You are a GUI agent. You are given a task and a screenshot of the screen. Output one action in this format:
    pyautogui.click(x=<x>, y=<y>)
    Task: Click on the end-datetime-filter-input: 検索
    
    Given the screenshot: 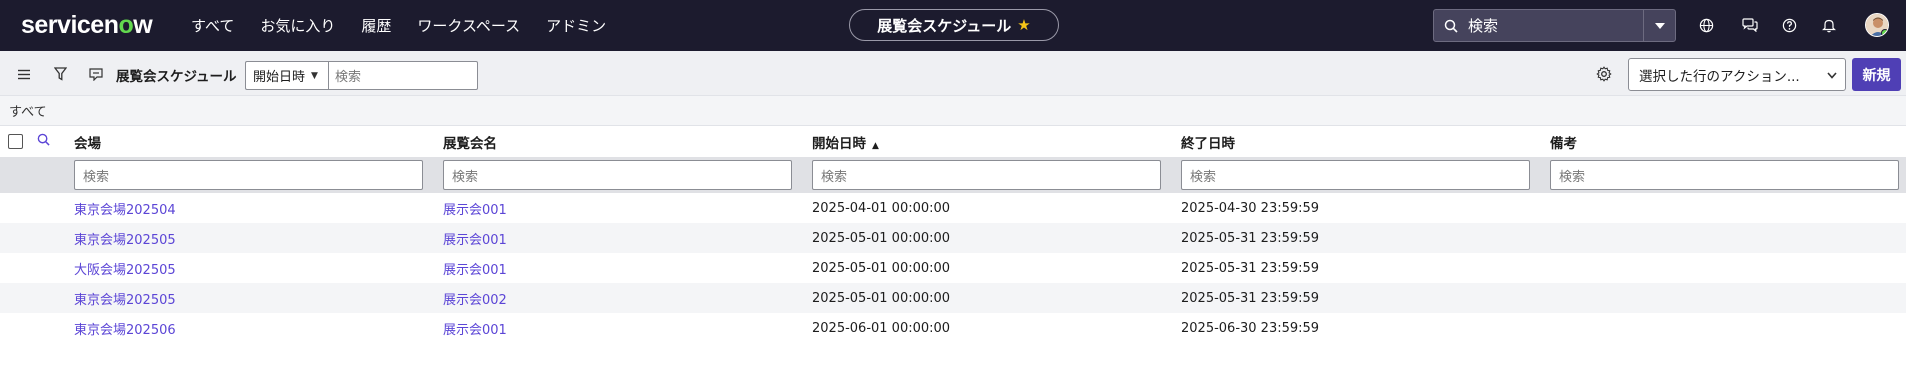 What is the action you would take?
    pyautogui.click(x=1355, y=175)
    